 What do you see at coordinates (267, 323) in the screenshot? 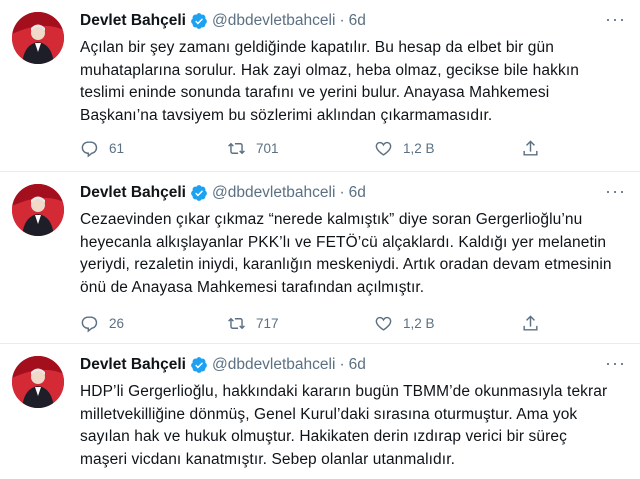
I see `retweet-count: 717` at bounding box center [267, 323].